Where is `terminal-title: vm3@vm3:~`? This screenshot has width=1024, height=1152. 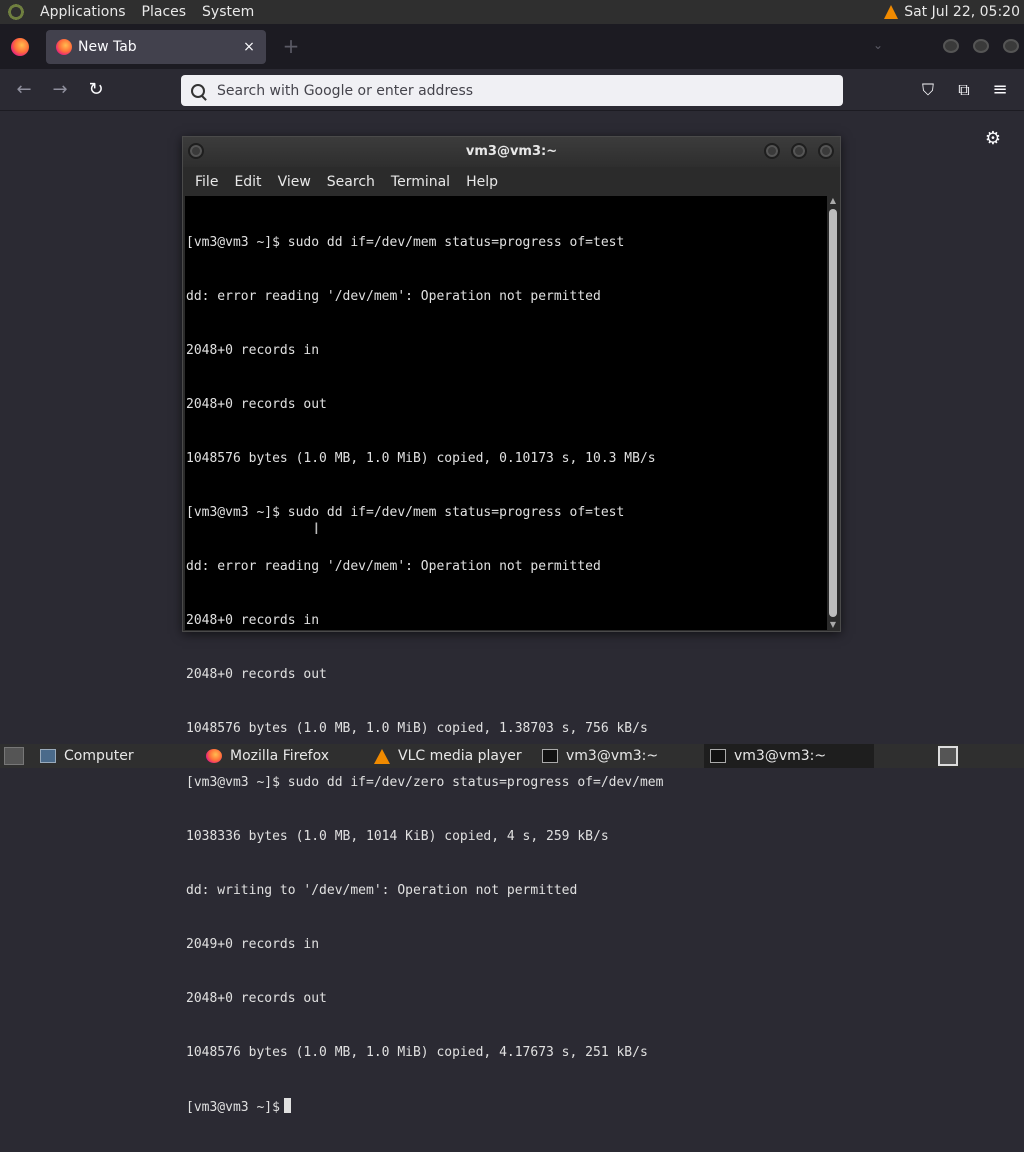
terminal-title: vm3@vm3:~ is located at coordinates (511, 151).